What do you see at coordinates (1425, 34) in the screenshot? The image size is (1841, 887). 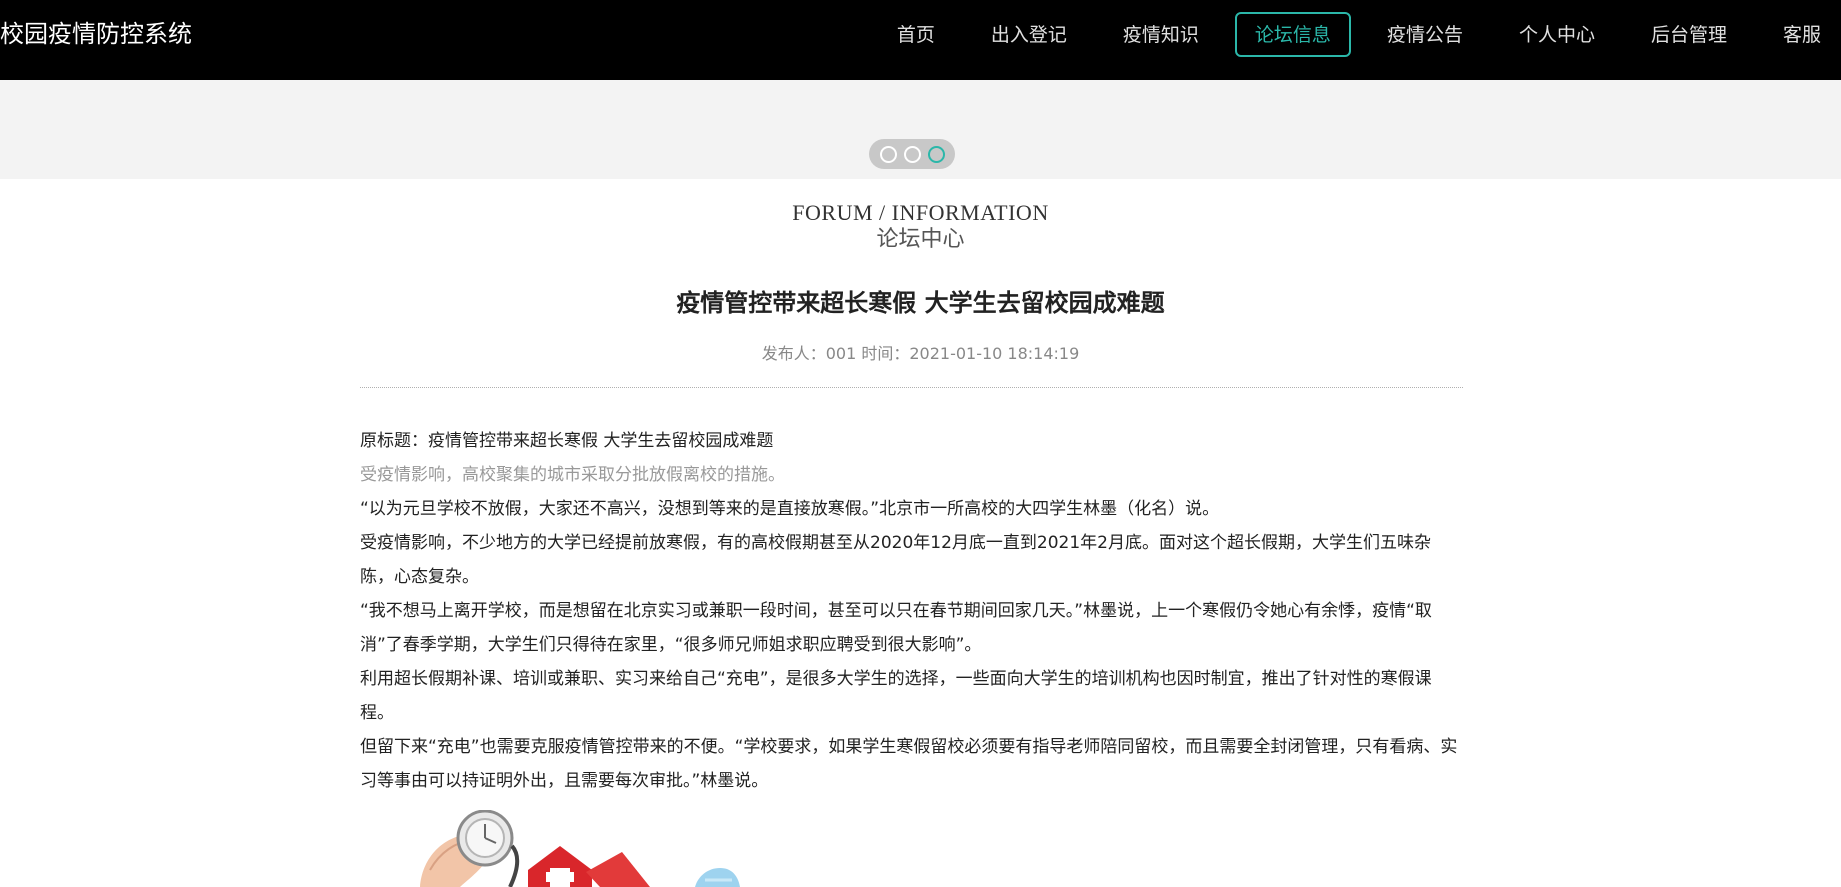 I see `nav-item-announcements: 疫情公告` at bounding box center [1425, 34].